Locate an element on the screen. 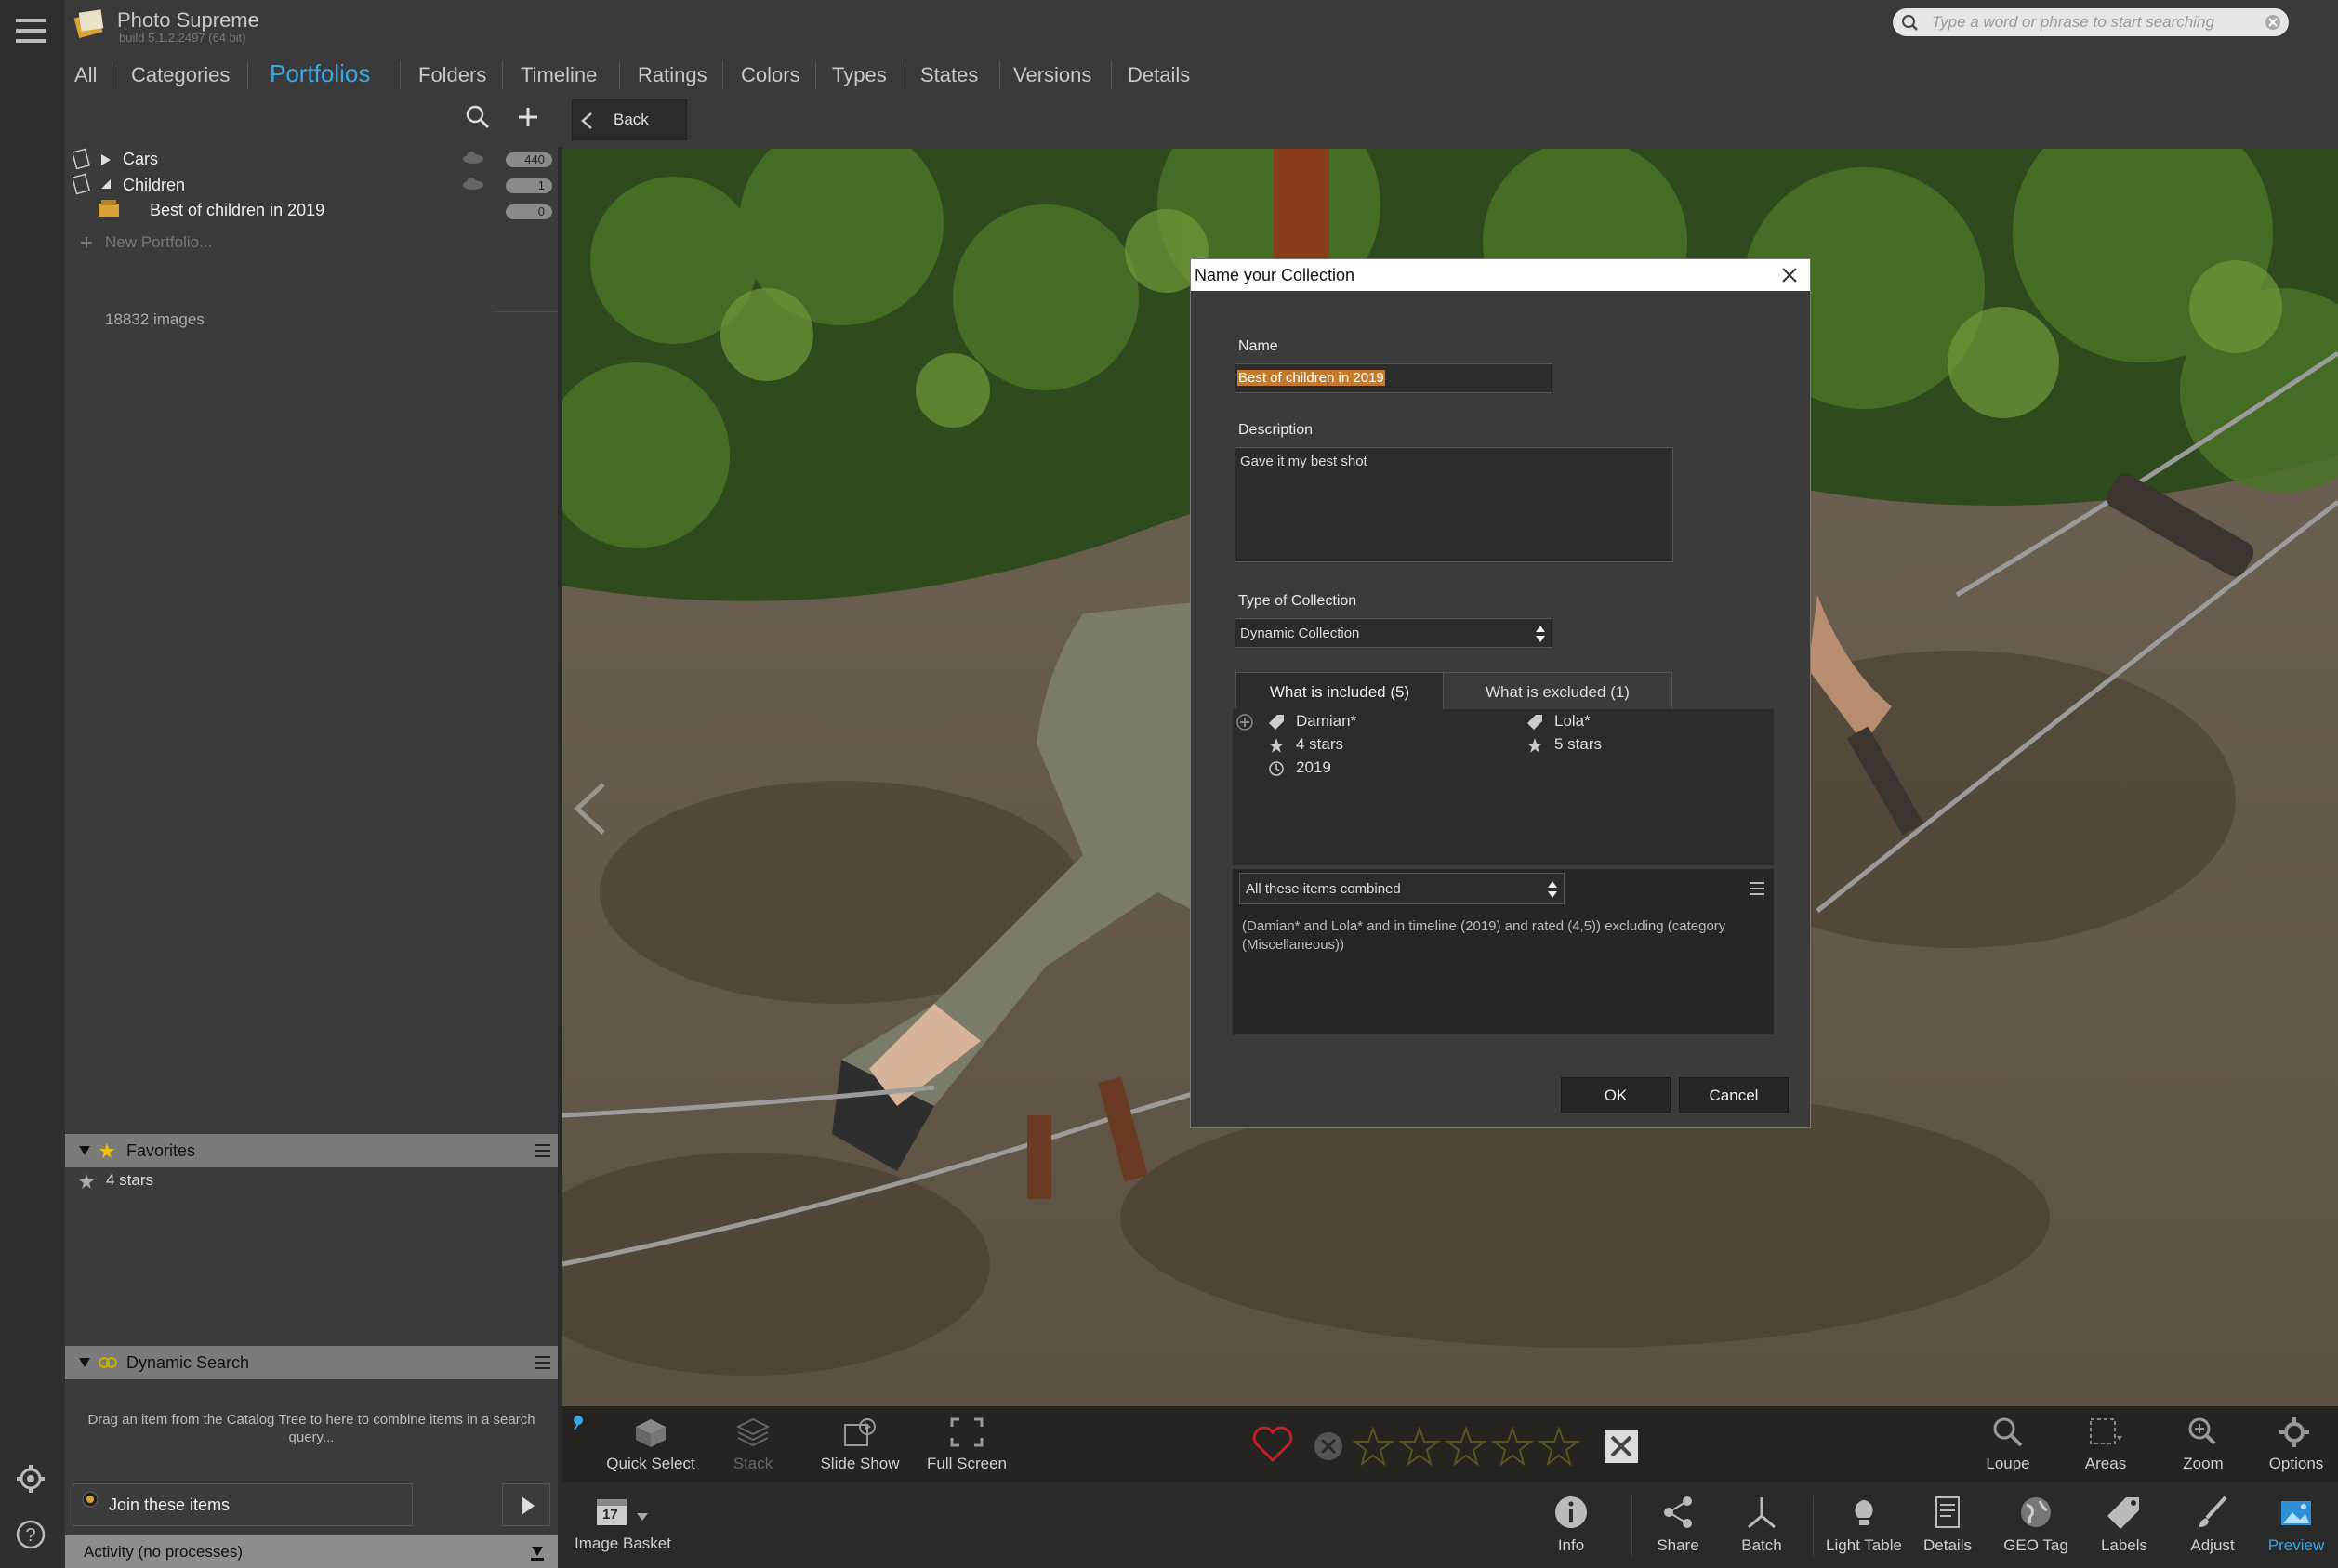 This screenshot has height=1568, width=2338. light-table-button: Light Table is located at coordinates (1863, 1524).